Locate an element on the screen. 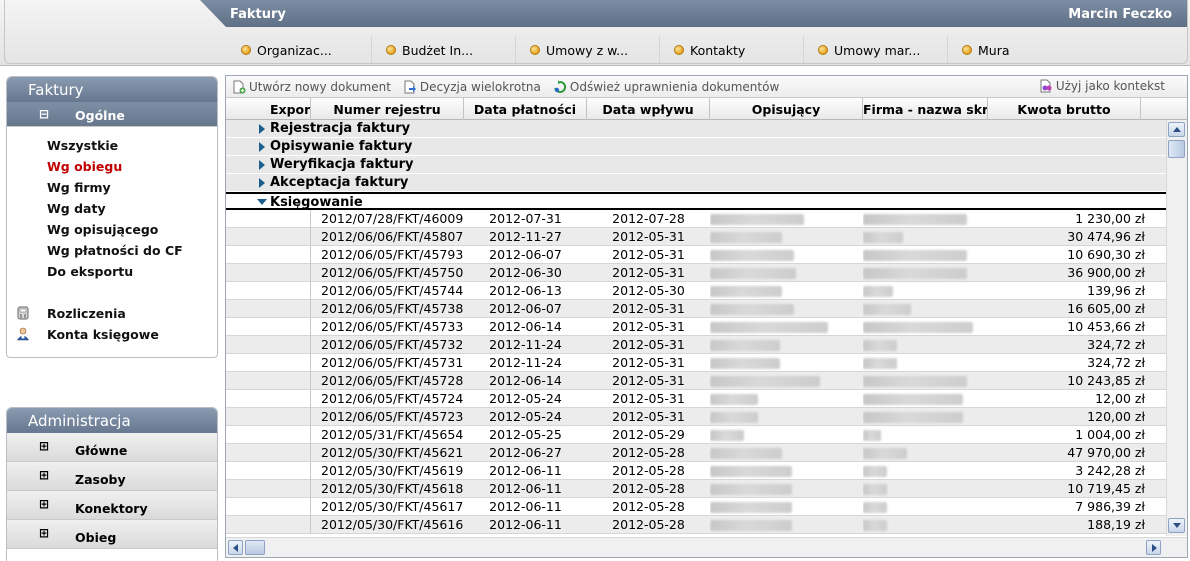  nav-item-4: Wg opisującego is located at coordinates (112, 229).